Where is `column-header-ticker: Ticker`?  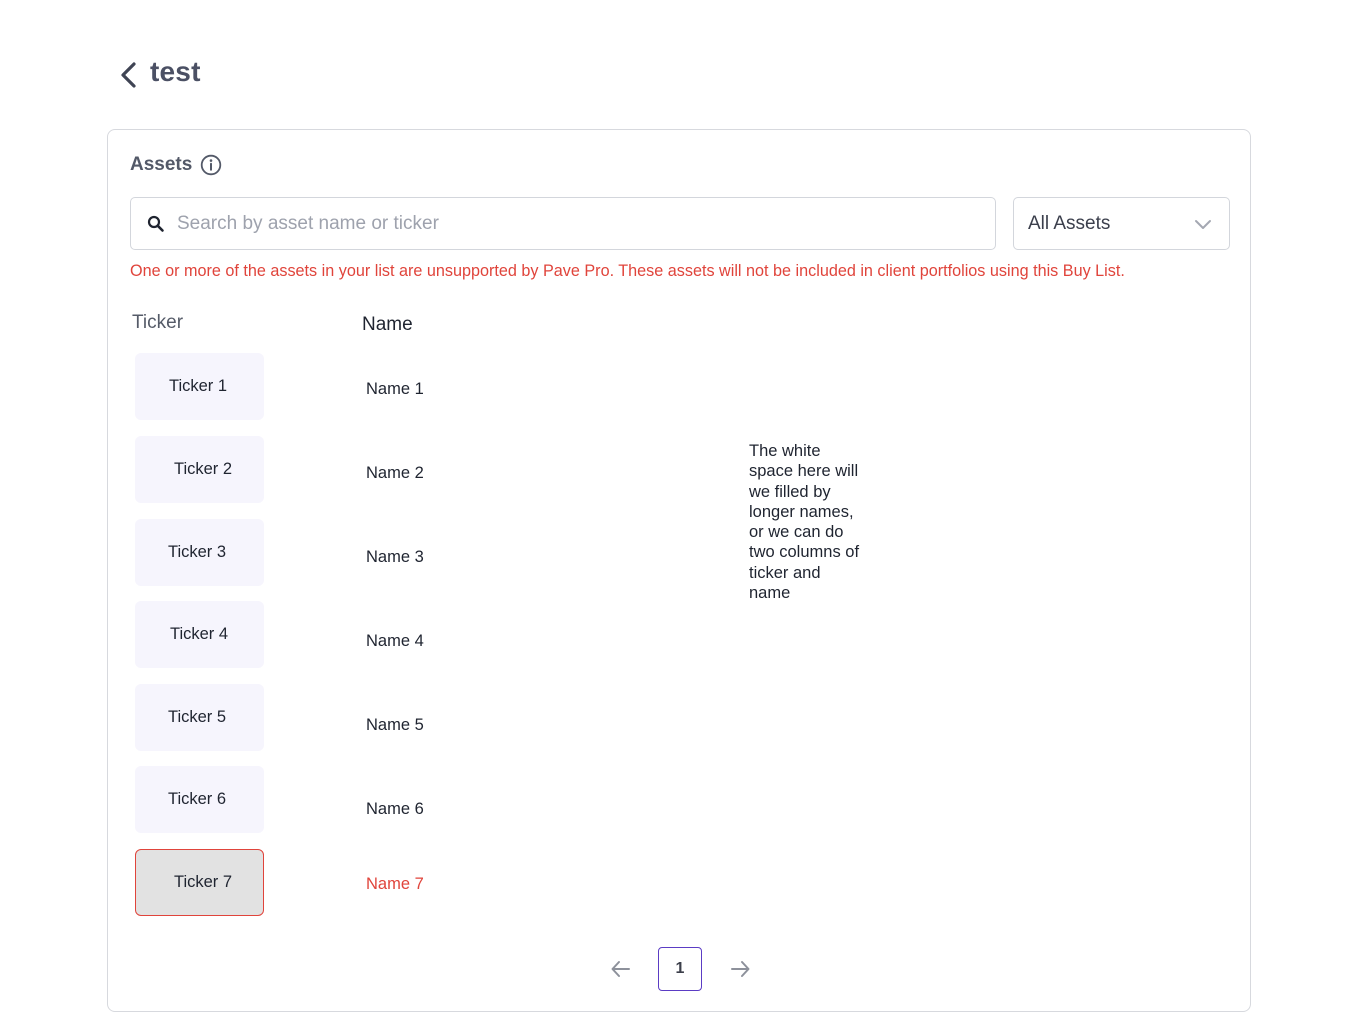 column-header-ticker: Ticker is located at coordinates (158, 322).